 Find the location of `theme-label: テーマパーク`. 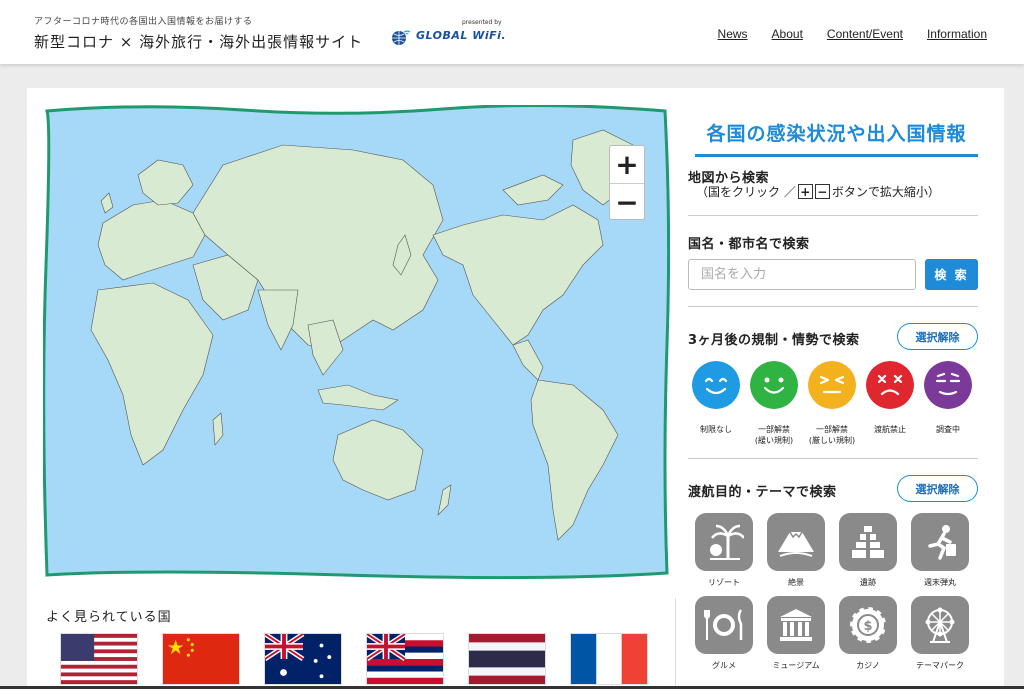

theme-label: テーマパーク is located at coordinates (940, 665).